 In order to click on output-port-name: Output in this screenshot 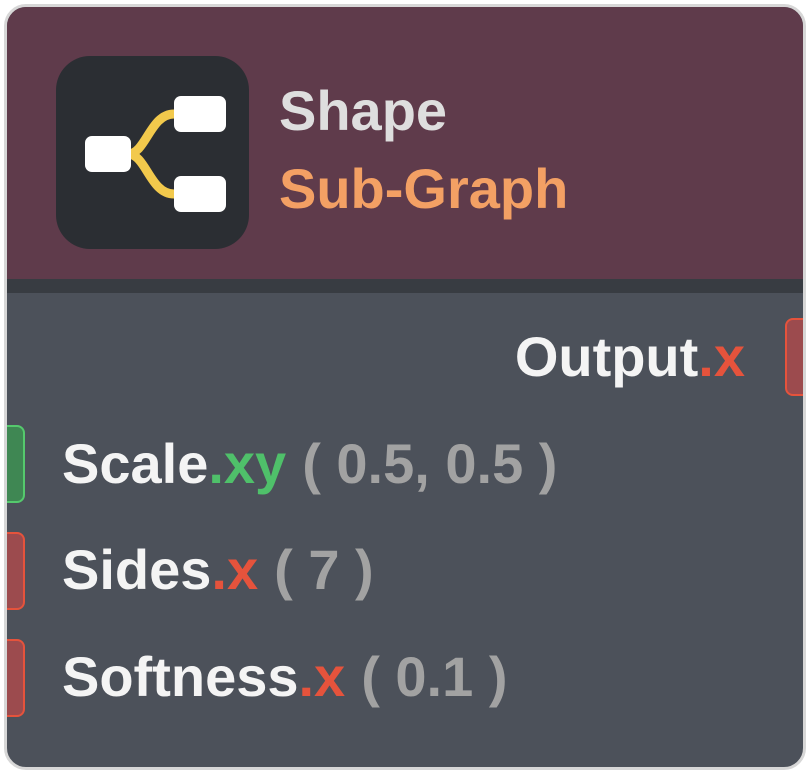, I will do `click(606, 356)`.